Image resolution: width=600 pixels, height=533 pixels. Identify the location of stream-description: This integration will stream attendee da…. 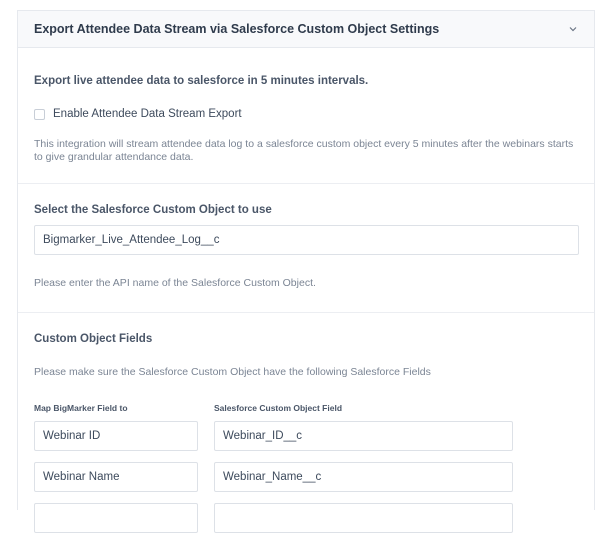
(304, 150).